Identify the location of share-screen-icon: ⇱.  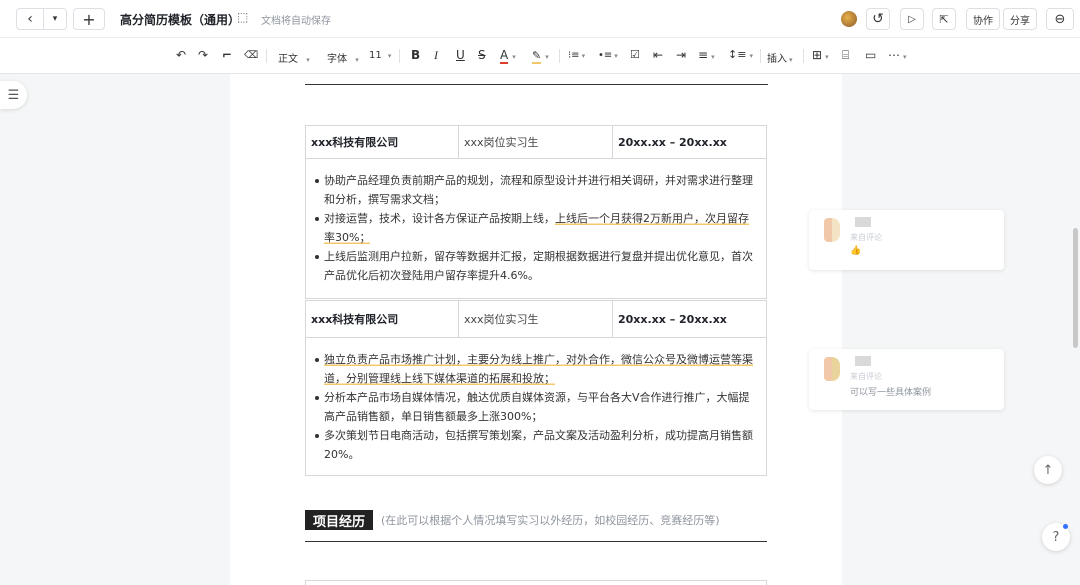
(944, 19).